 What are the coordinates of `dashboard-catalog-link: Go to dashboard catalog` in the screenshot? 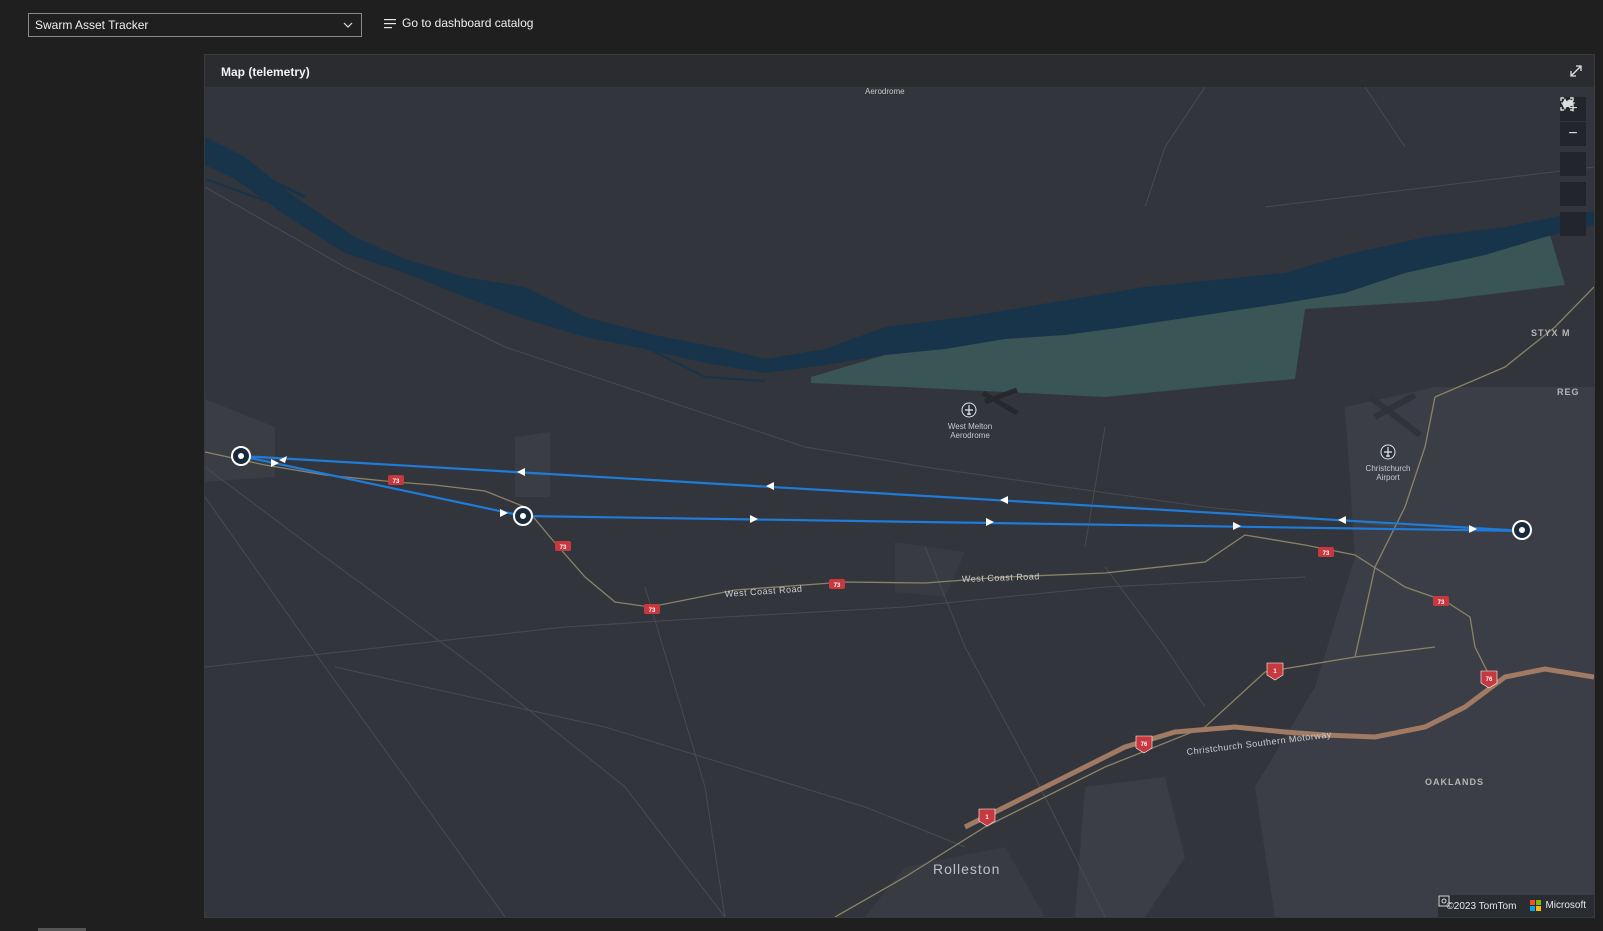 It's located at (458, 23).